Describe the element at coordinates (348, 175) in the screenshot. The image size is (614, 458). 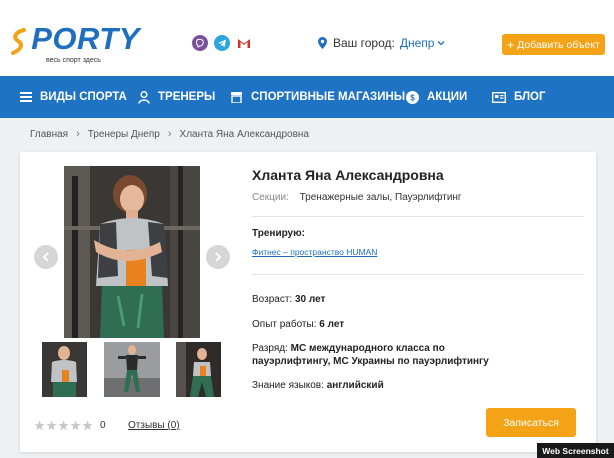
I see `trainer-name: Хланта Яна Александровна` at that location.